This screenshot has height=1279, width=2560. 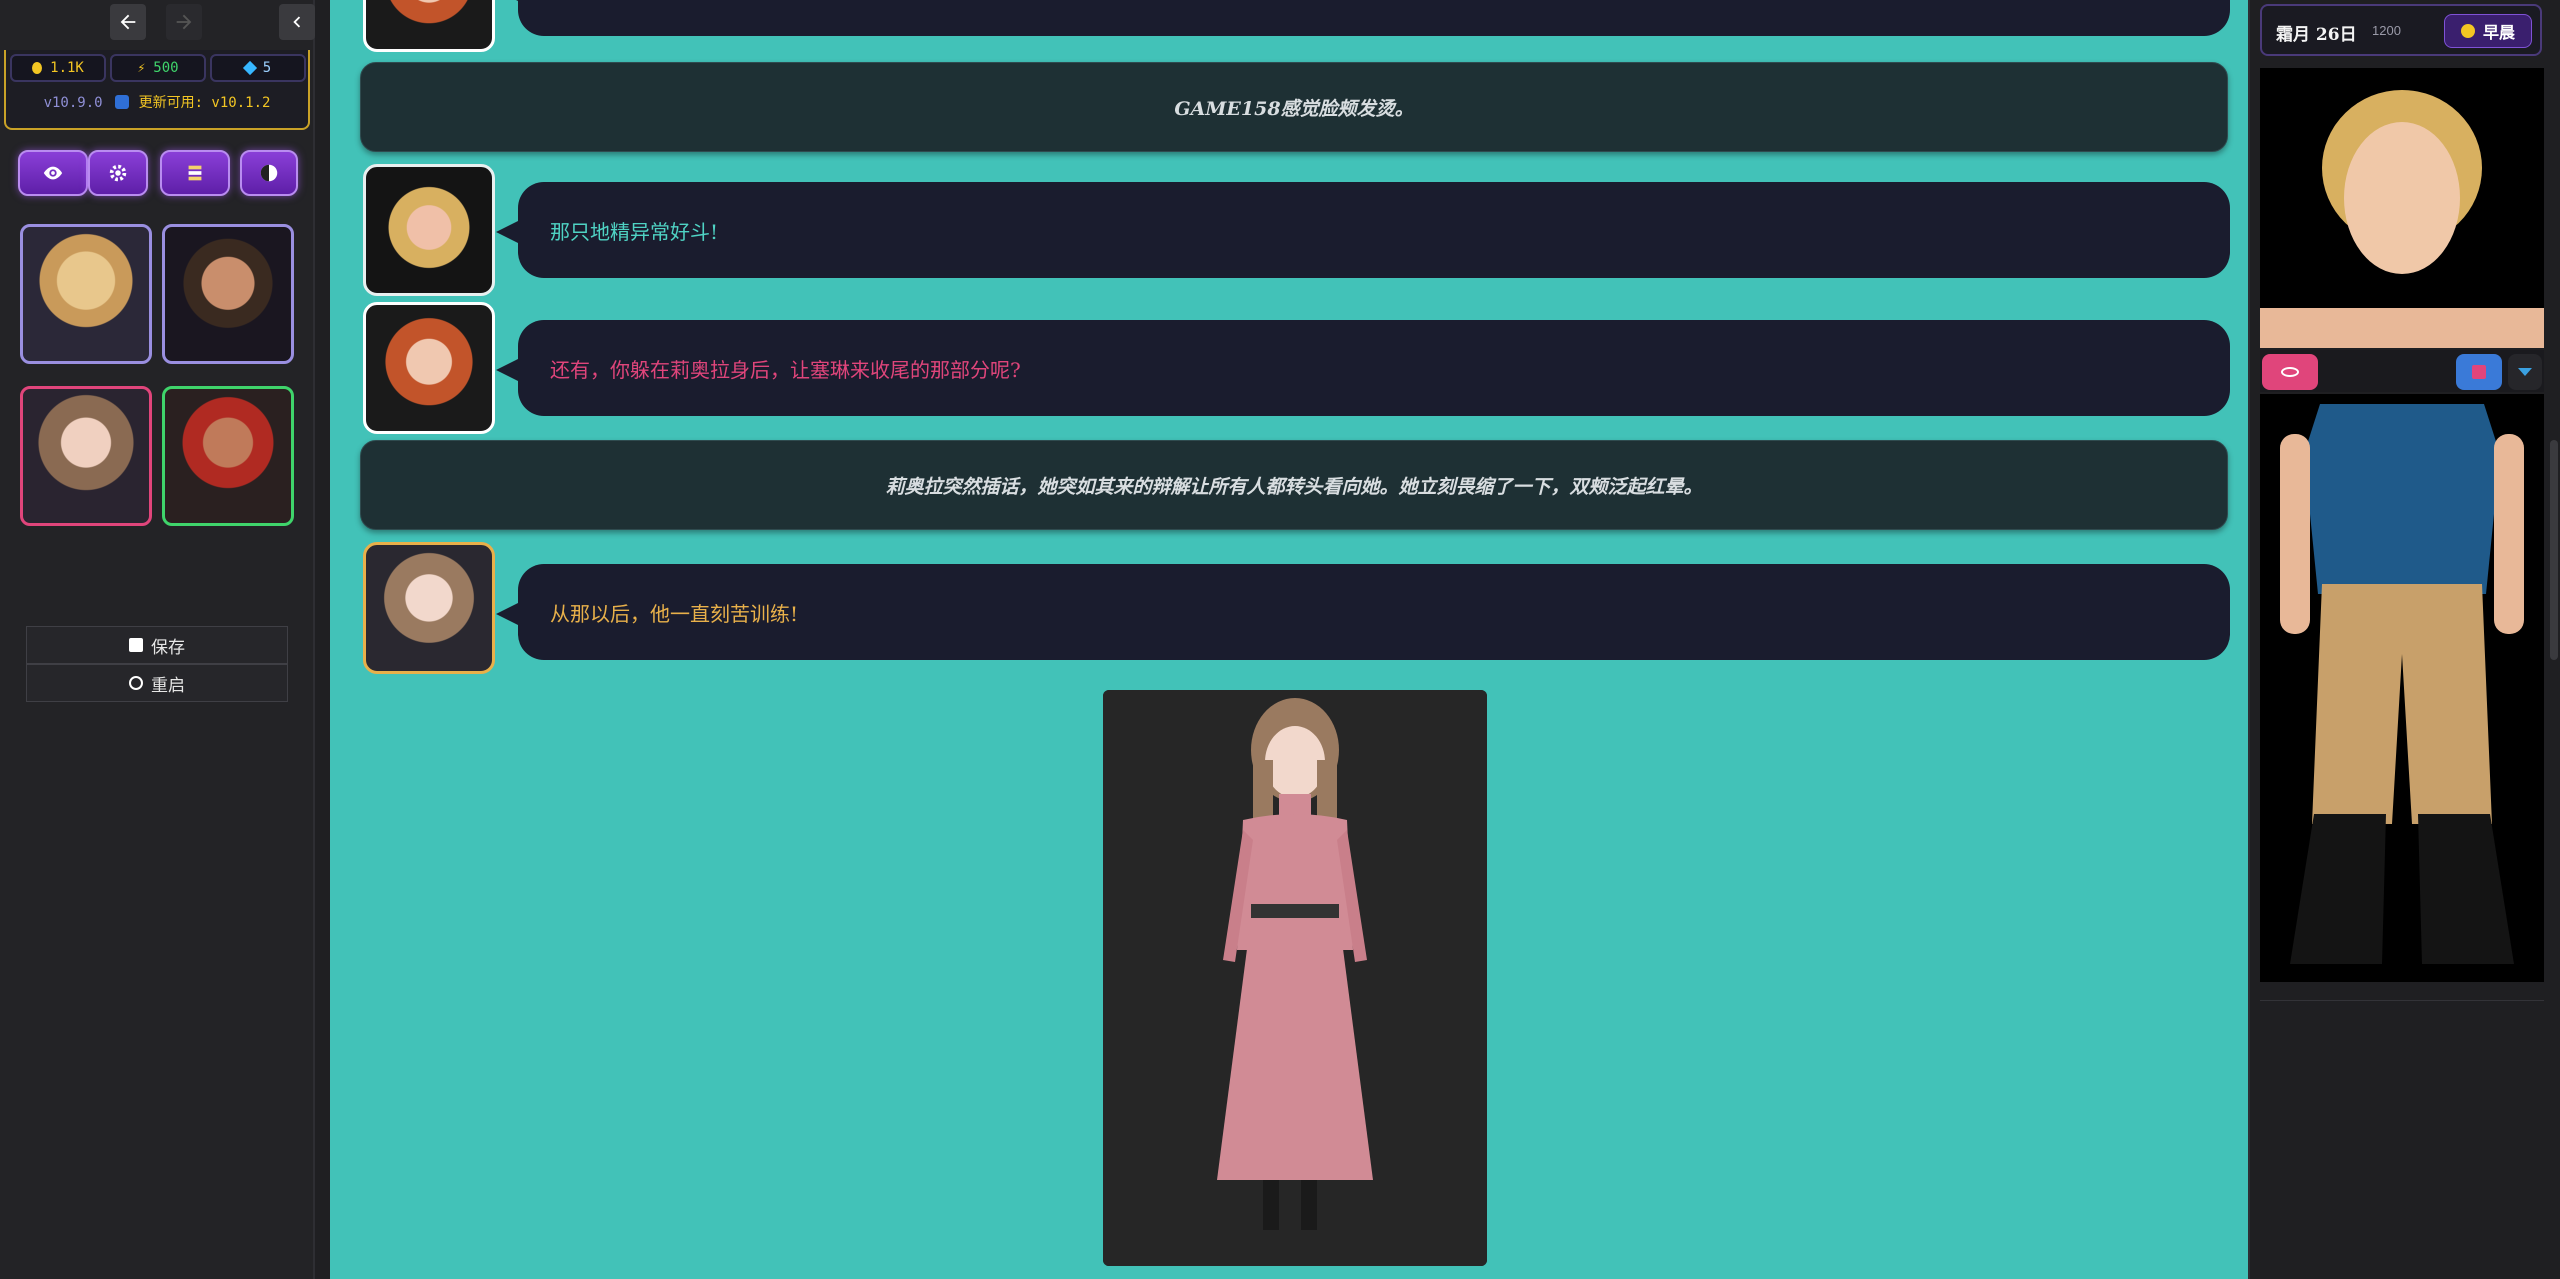 I want to click on contrast-icon, so click(x=269, y=173).